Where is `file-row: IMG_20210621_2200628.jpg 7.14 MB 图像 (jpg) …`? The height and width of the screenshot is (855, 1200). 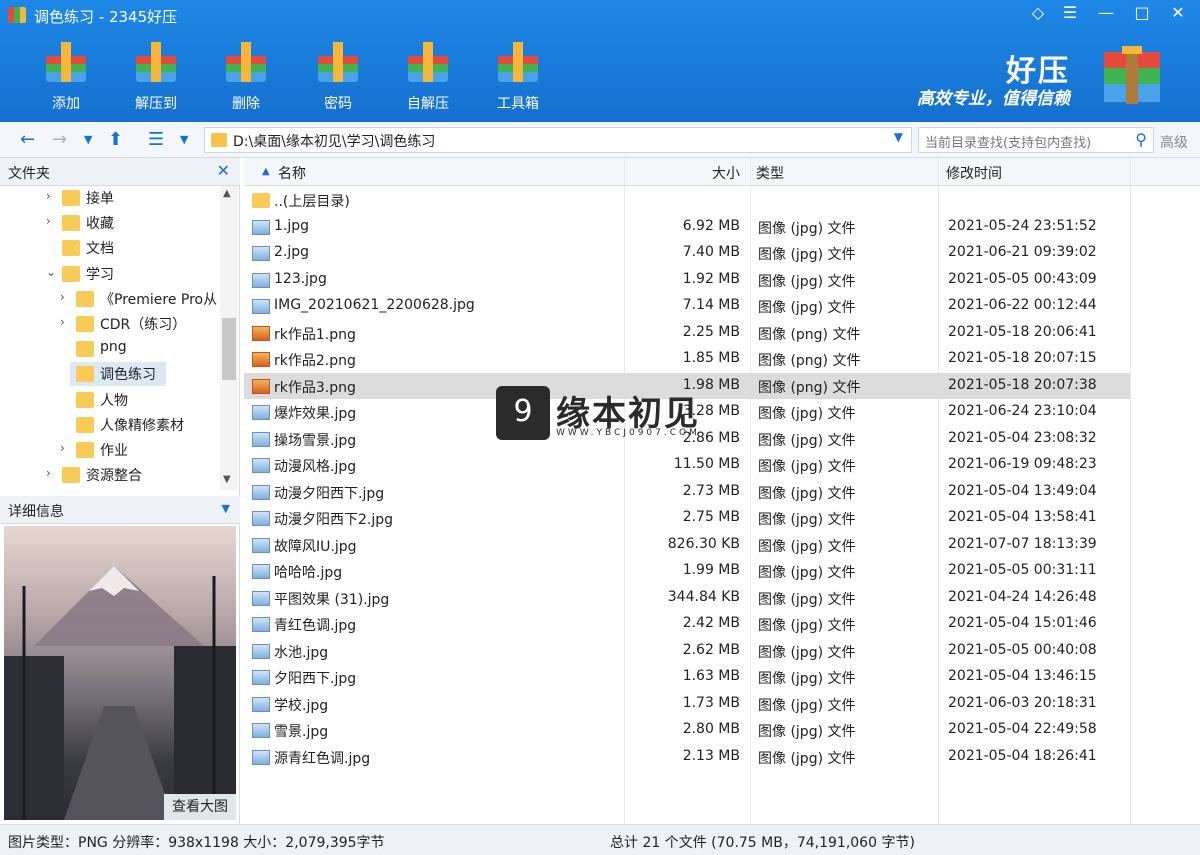 file-row: IMG_20210621_2200628.jpg 7.14 MB 图像 (jpg) … is located at coordinates (687, 306).